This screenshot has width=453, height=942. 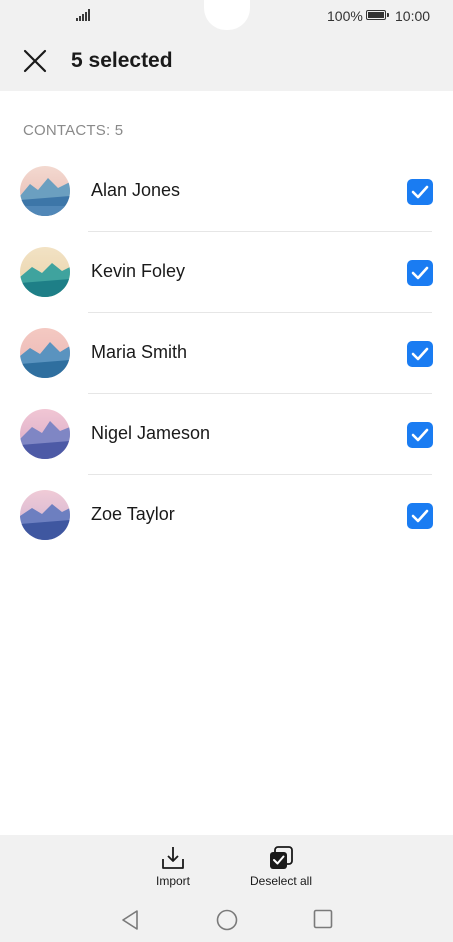 What do you see at coordinates (226, 515) in the screenshot?
I see `contact-row: Zoe Taylor` at bounding box center [226, 515].